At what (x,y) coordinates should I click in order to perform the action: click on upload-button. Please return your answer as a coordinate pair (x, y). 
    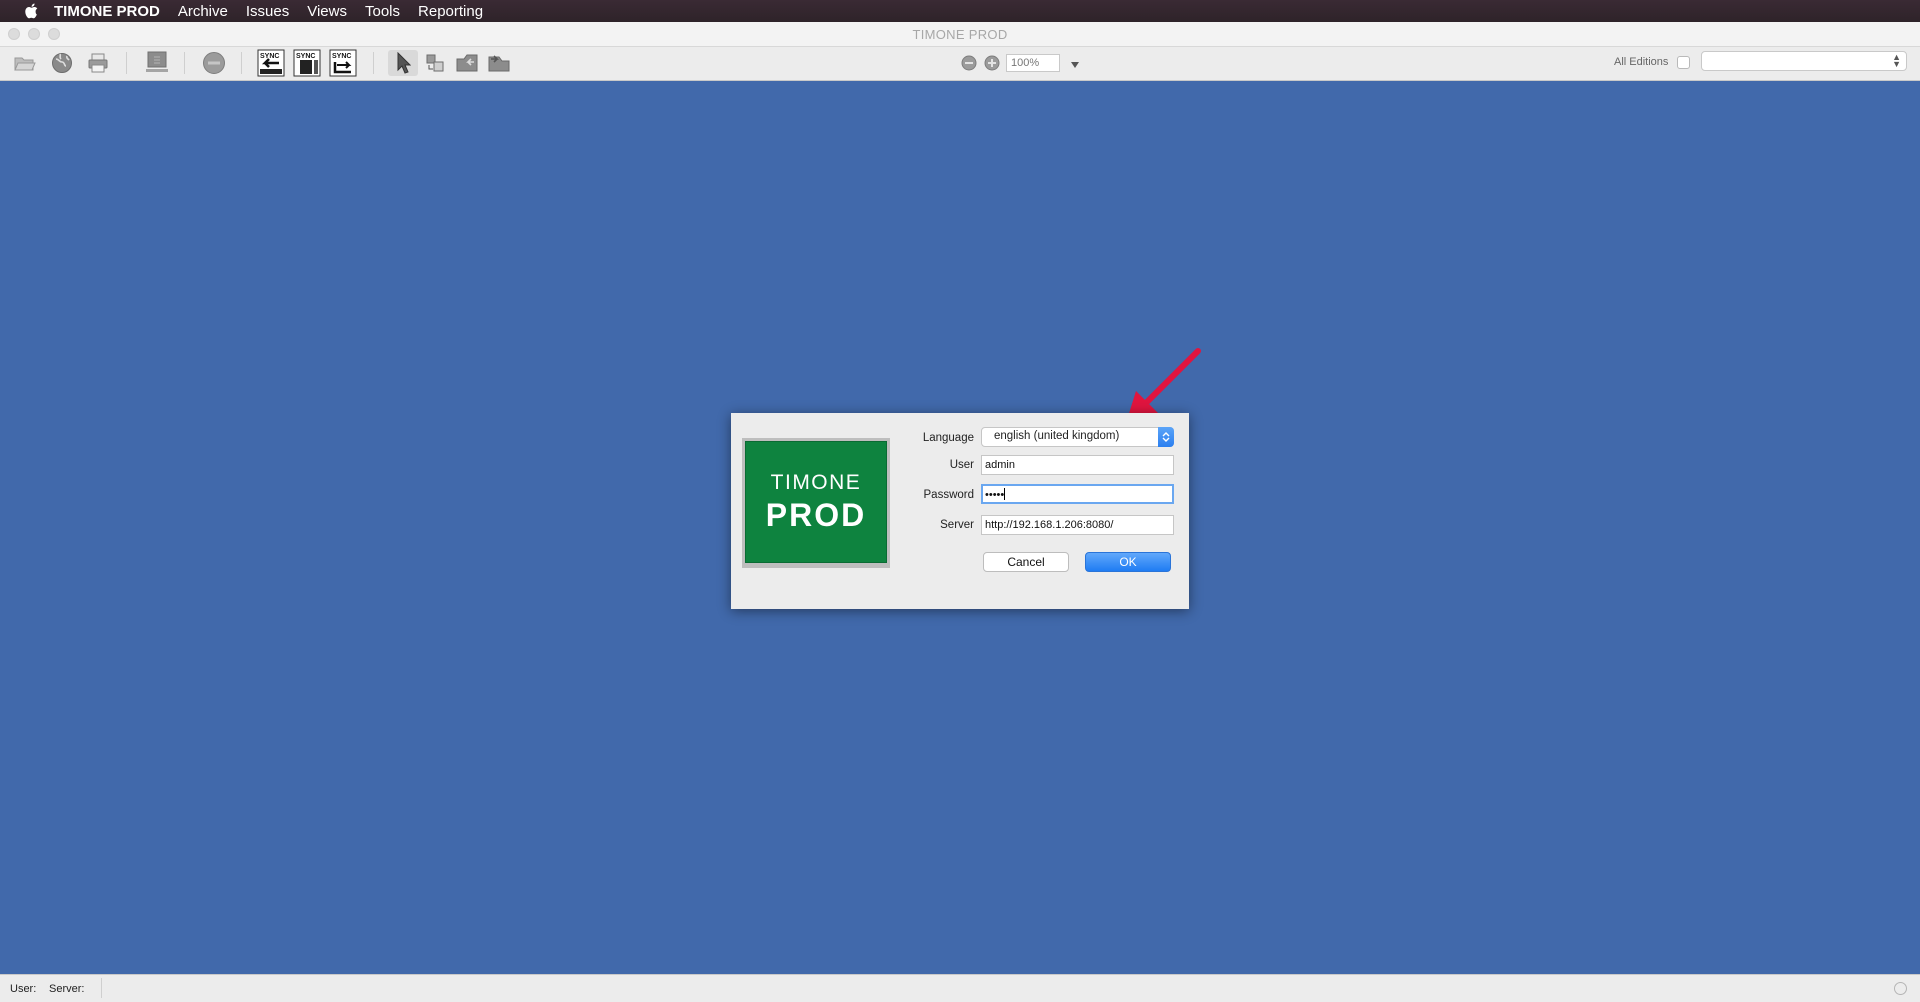
    Looking at the image, I should click on (157, 63).